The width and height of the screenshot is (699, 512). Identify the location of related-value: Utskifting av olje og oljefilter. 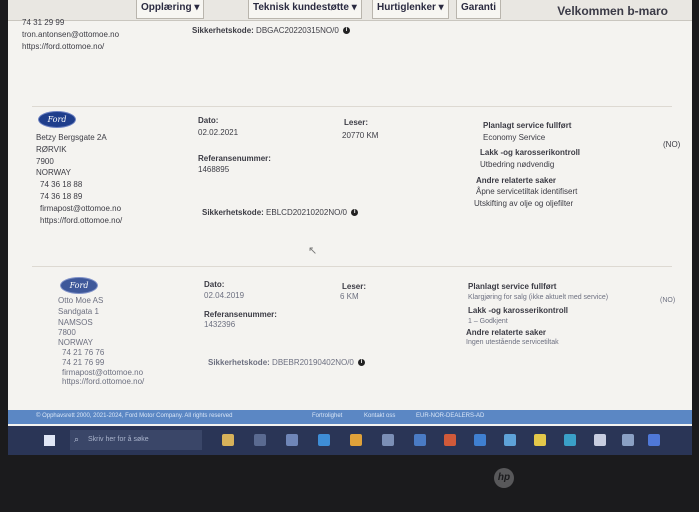
(524, 203).